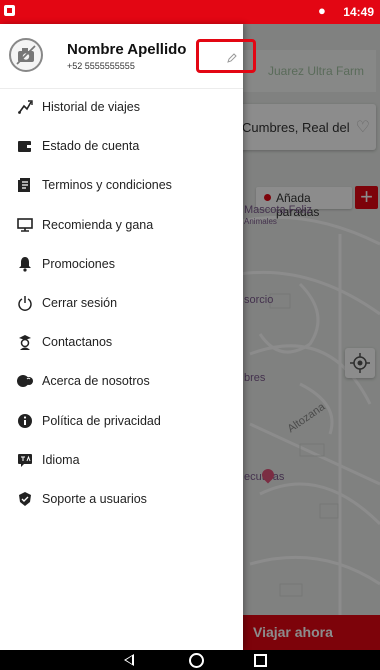 The image size is (380, 670). What do you see at coordinates (25, 264) in the screenshot?
I see `bell-icon` at bounding box center [25, 264].